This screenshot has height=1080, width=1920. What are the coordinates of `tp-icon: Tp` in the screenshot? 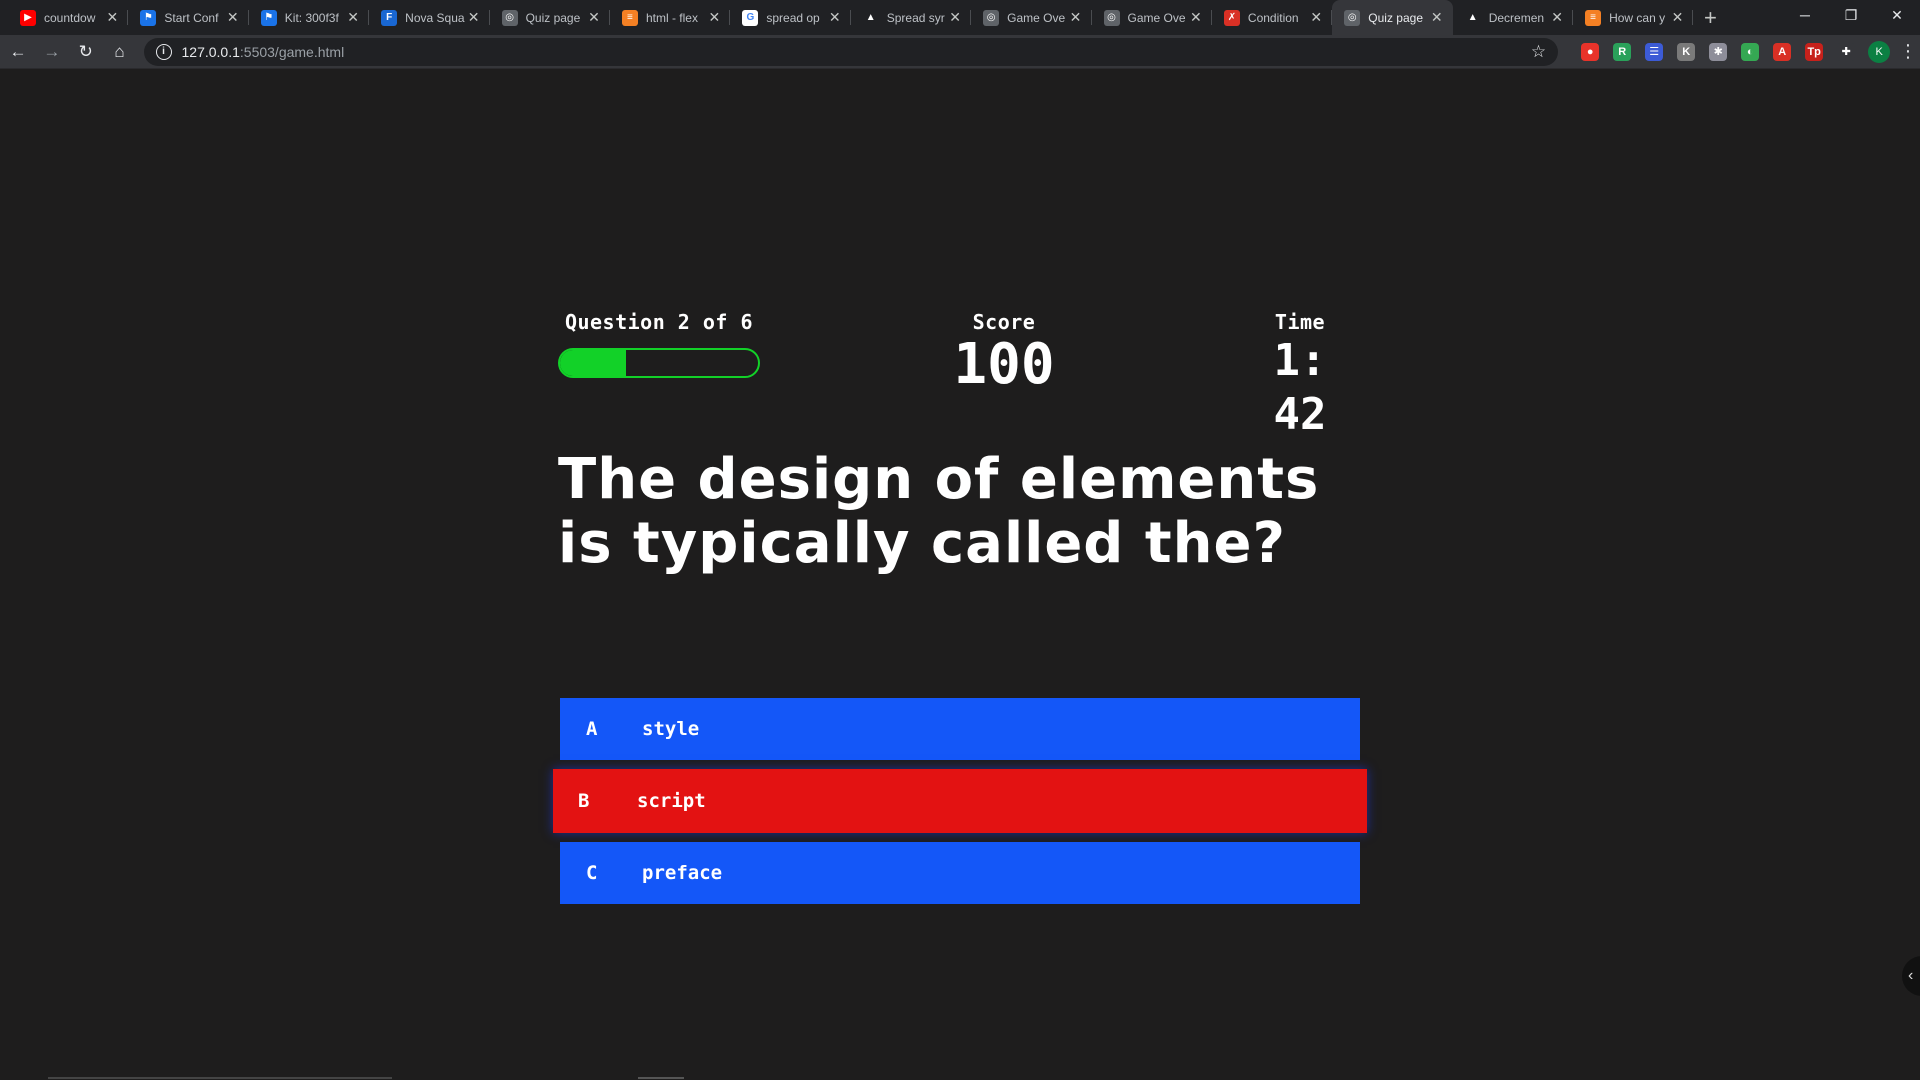 It's located at (1814, 51).